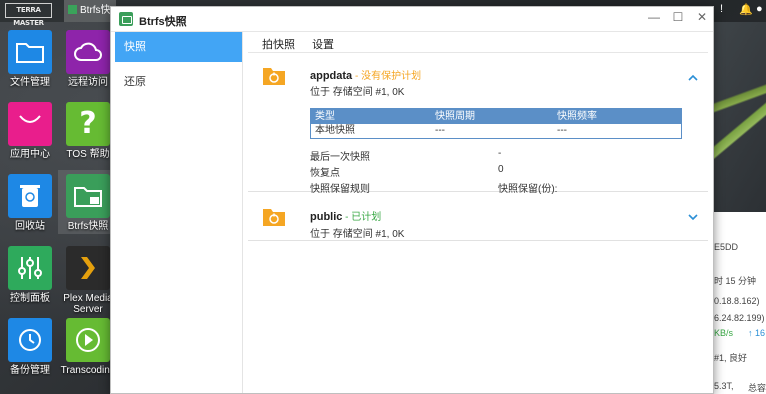  Describe the element at coordinates (478, 52) in the screenshot. I see `toolbar-divider` at that location.